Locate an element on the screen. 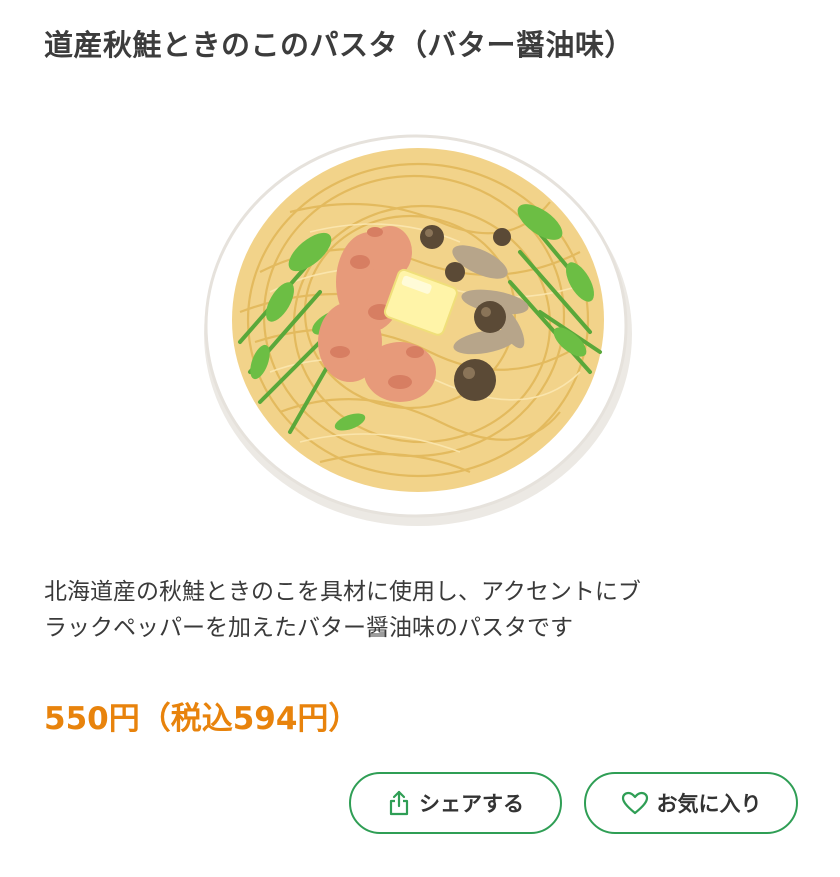  description-line: ラックペッパーを加えたバター醤油味のパスタです is located at coordinates (308, 628).